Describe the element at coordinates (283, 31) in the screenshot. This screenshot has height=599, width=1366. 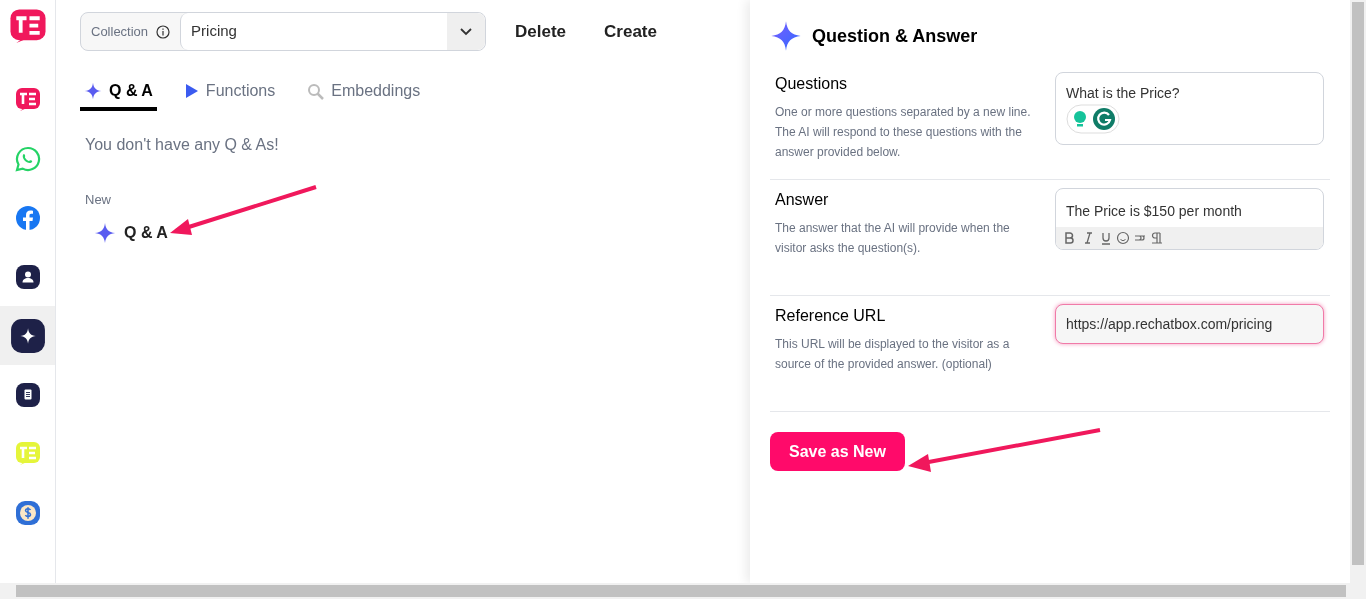
I see `collection-select: Collection Pricing` at that location.